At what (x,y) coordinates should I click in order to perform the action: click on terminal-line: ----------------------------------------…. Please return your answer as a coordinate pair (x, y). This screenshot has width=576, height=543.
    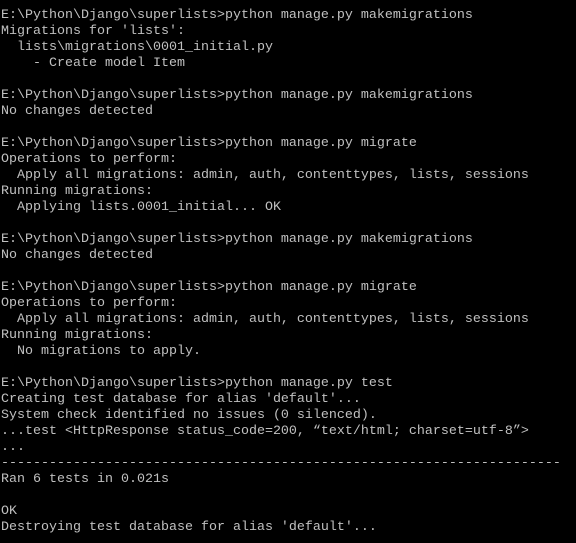
    Looking at the image, I should click on (281, 463).